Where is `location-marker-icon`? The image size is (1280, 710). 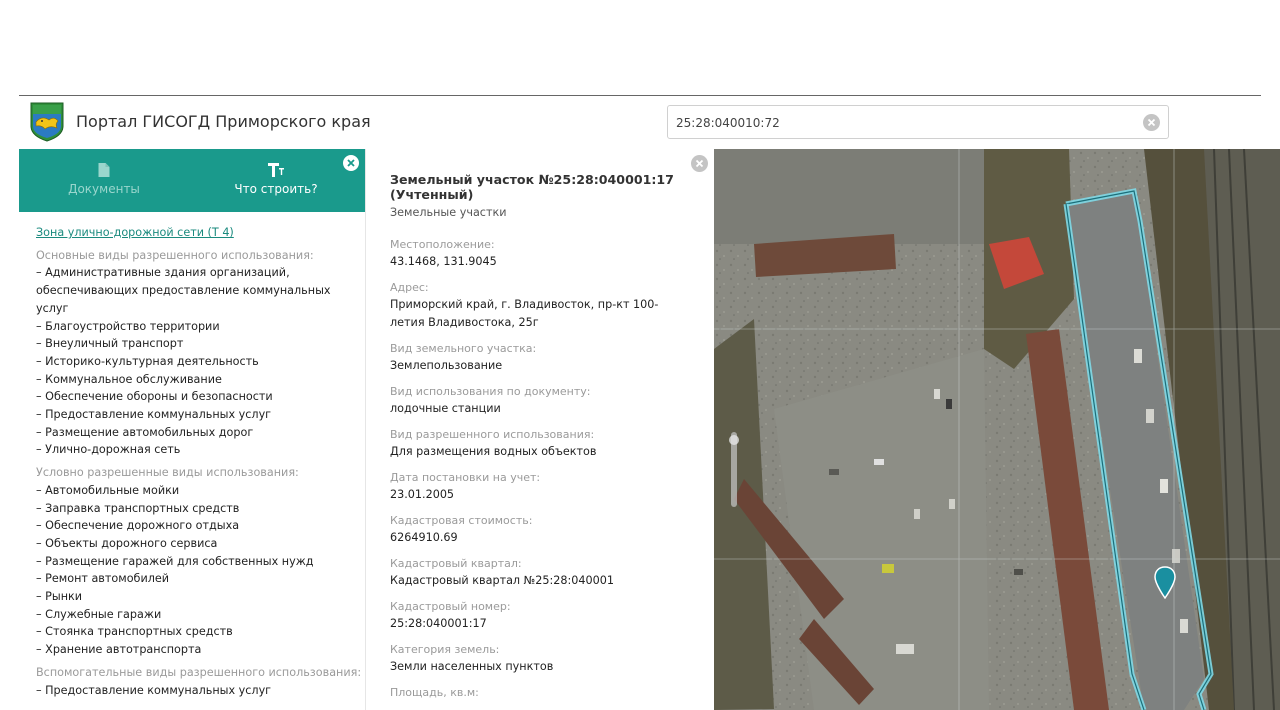 location-marker-icon is located at coordinates (1165, 582).